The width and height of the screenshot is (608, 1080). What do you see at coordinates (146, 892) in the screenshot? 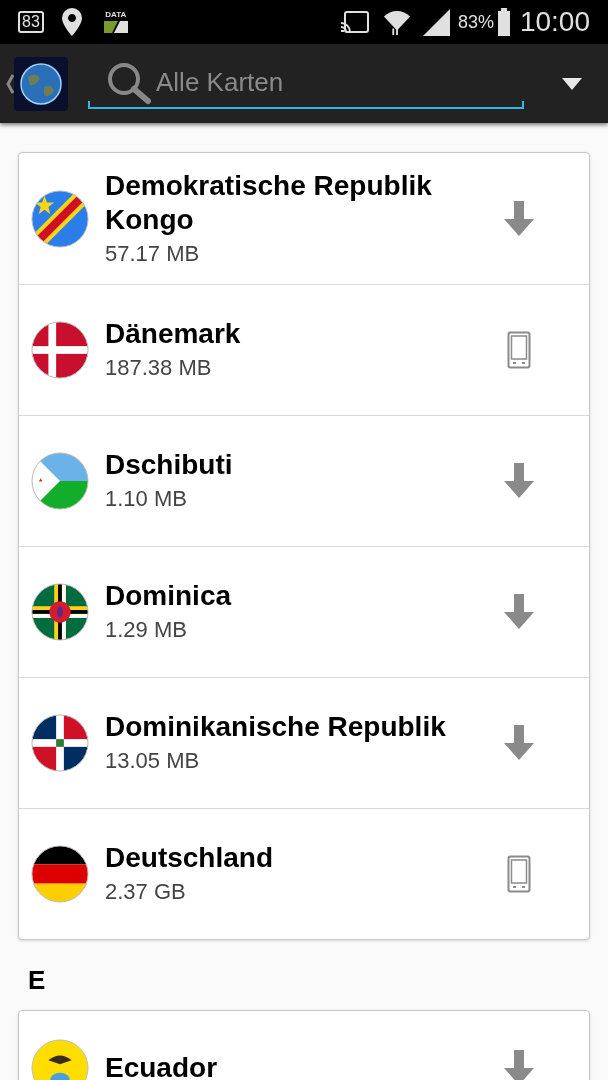
I see `map-size: 2.37 GB` at bounding box center [146, 892].